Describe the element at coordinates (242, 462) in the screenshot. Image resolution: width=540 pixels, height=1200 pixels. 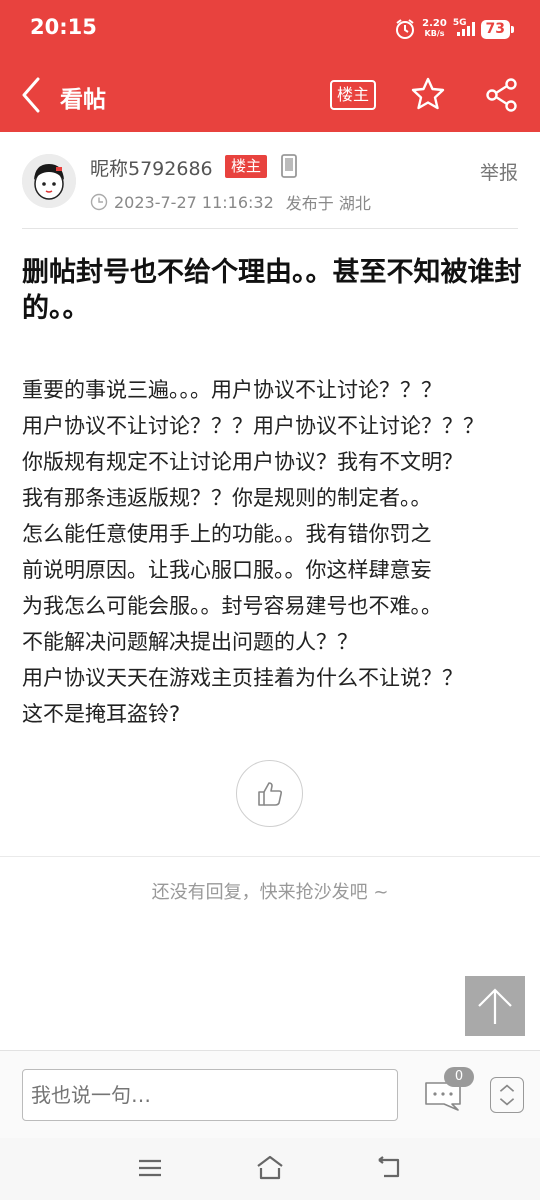
I see `post-body-line: 你版规有规定不让讨论用户协议？我有不文明？` at that location.